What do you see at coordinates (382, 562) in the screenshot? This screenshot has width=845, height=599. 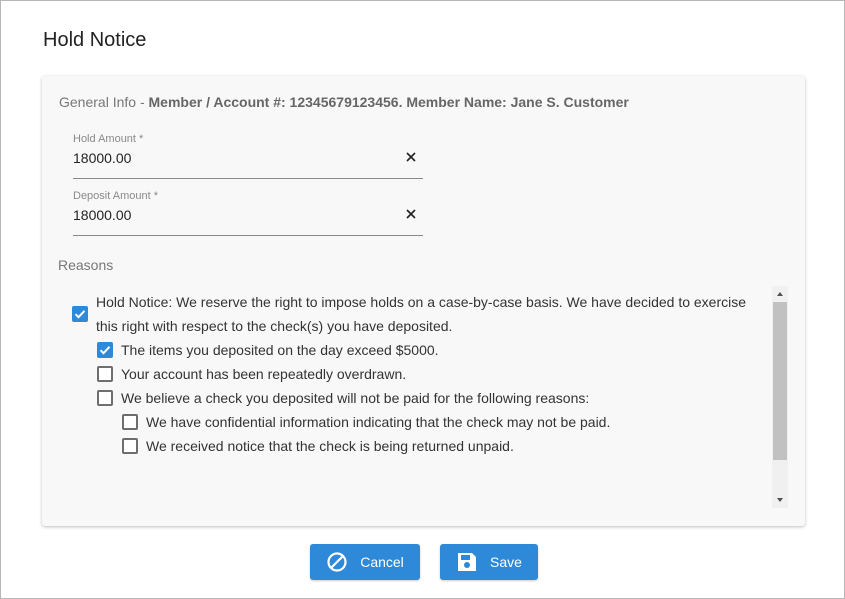 I see `cancel-button-label: Cancel` at bounding box center [382, 562].